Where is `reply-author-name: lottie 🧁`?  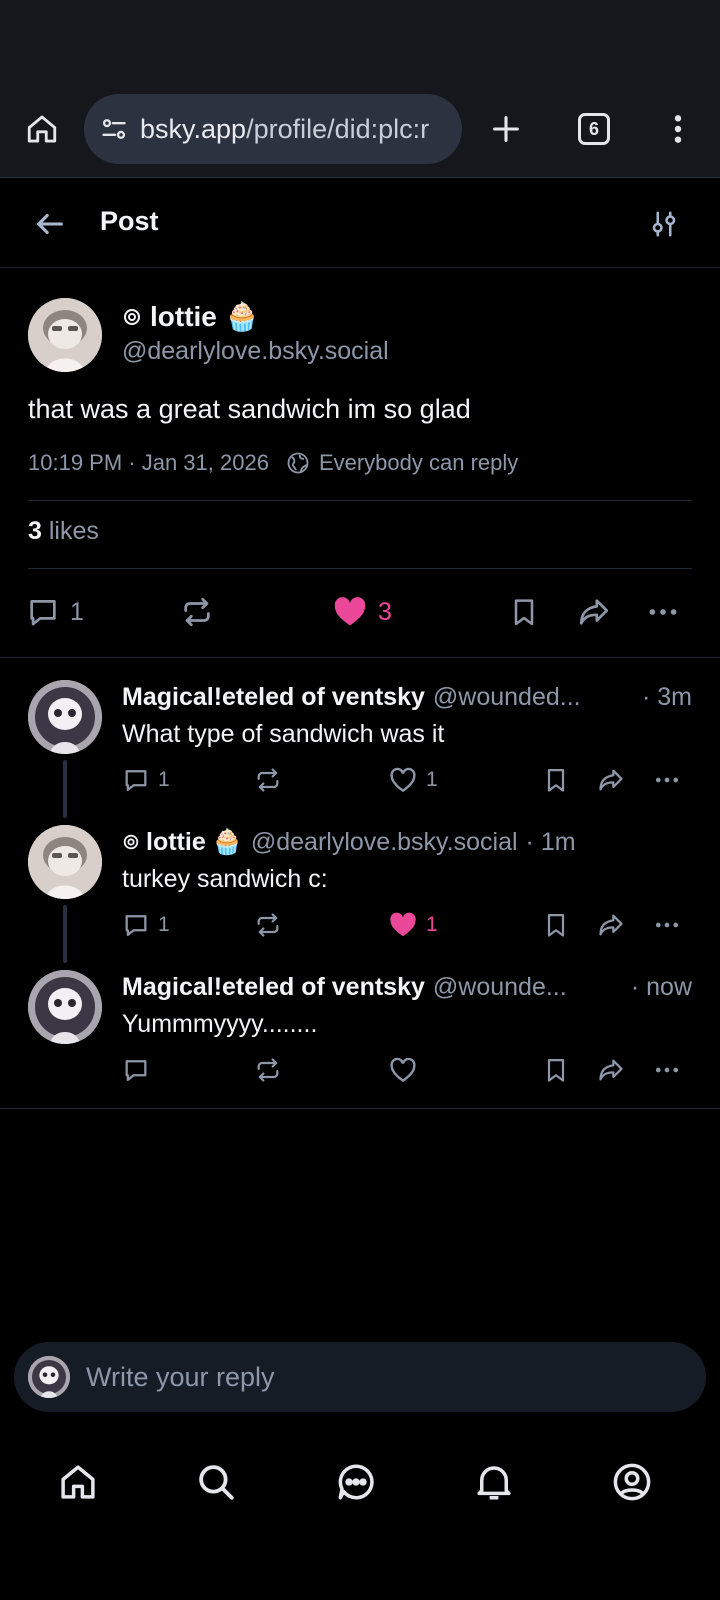
reply-author-name: lottie 🧁 is located at coordinates (182, 842).